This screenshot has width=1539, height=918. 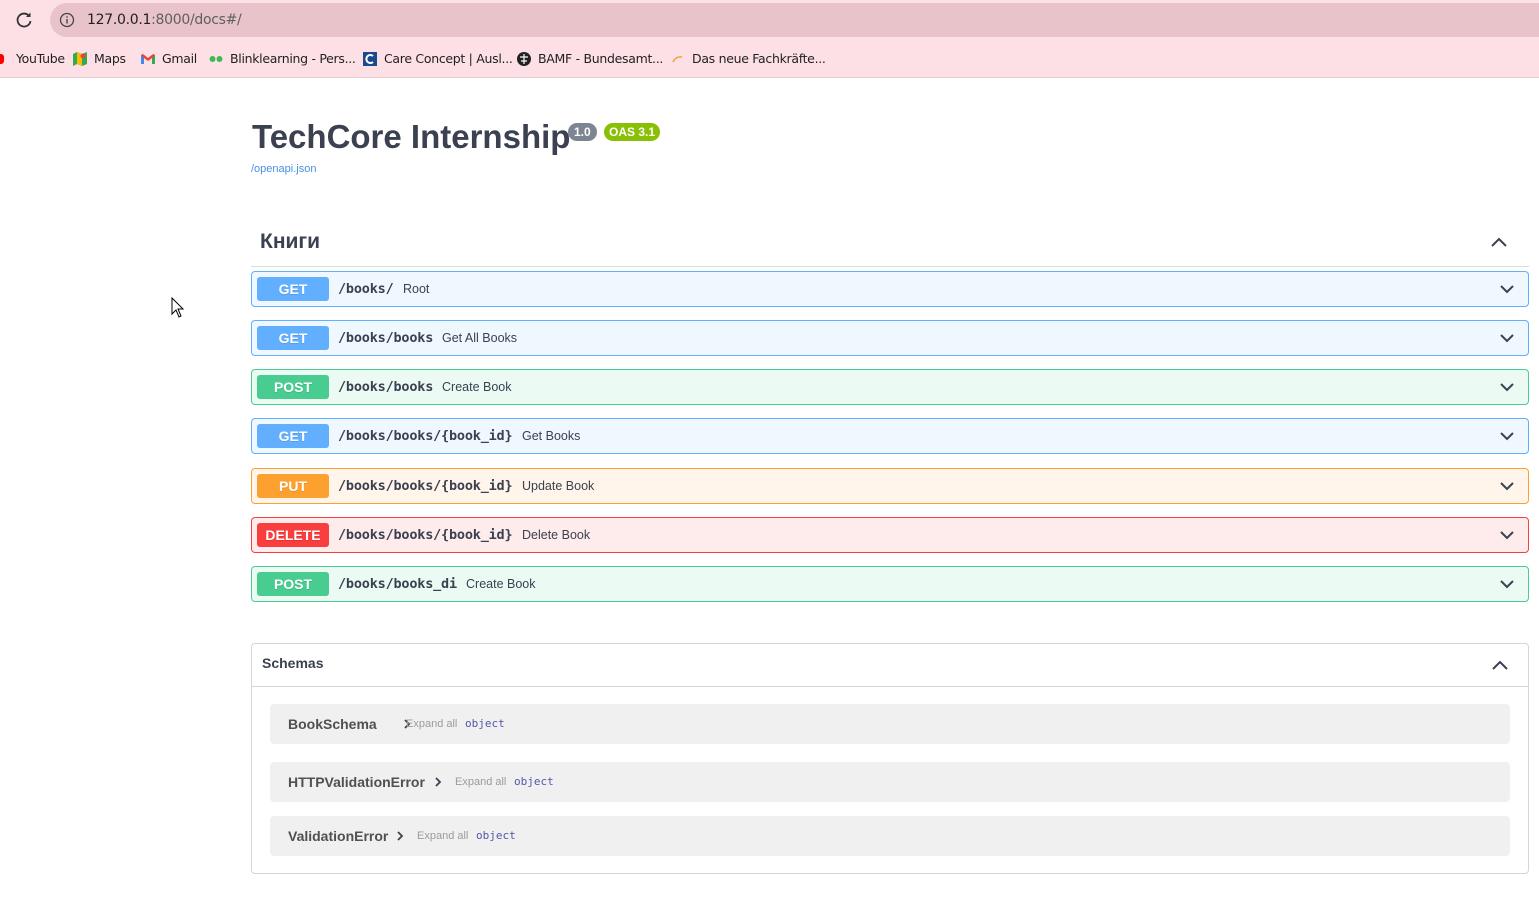 What do you see at coordinates (216, 59) in the screenshot?
I see `blinklearning-icon` at bounding box center [216, 59].